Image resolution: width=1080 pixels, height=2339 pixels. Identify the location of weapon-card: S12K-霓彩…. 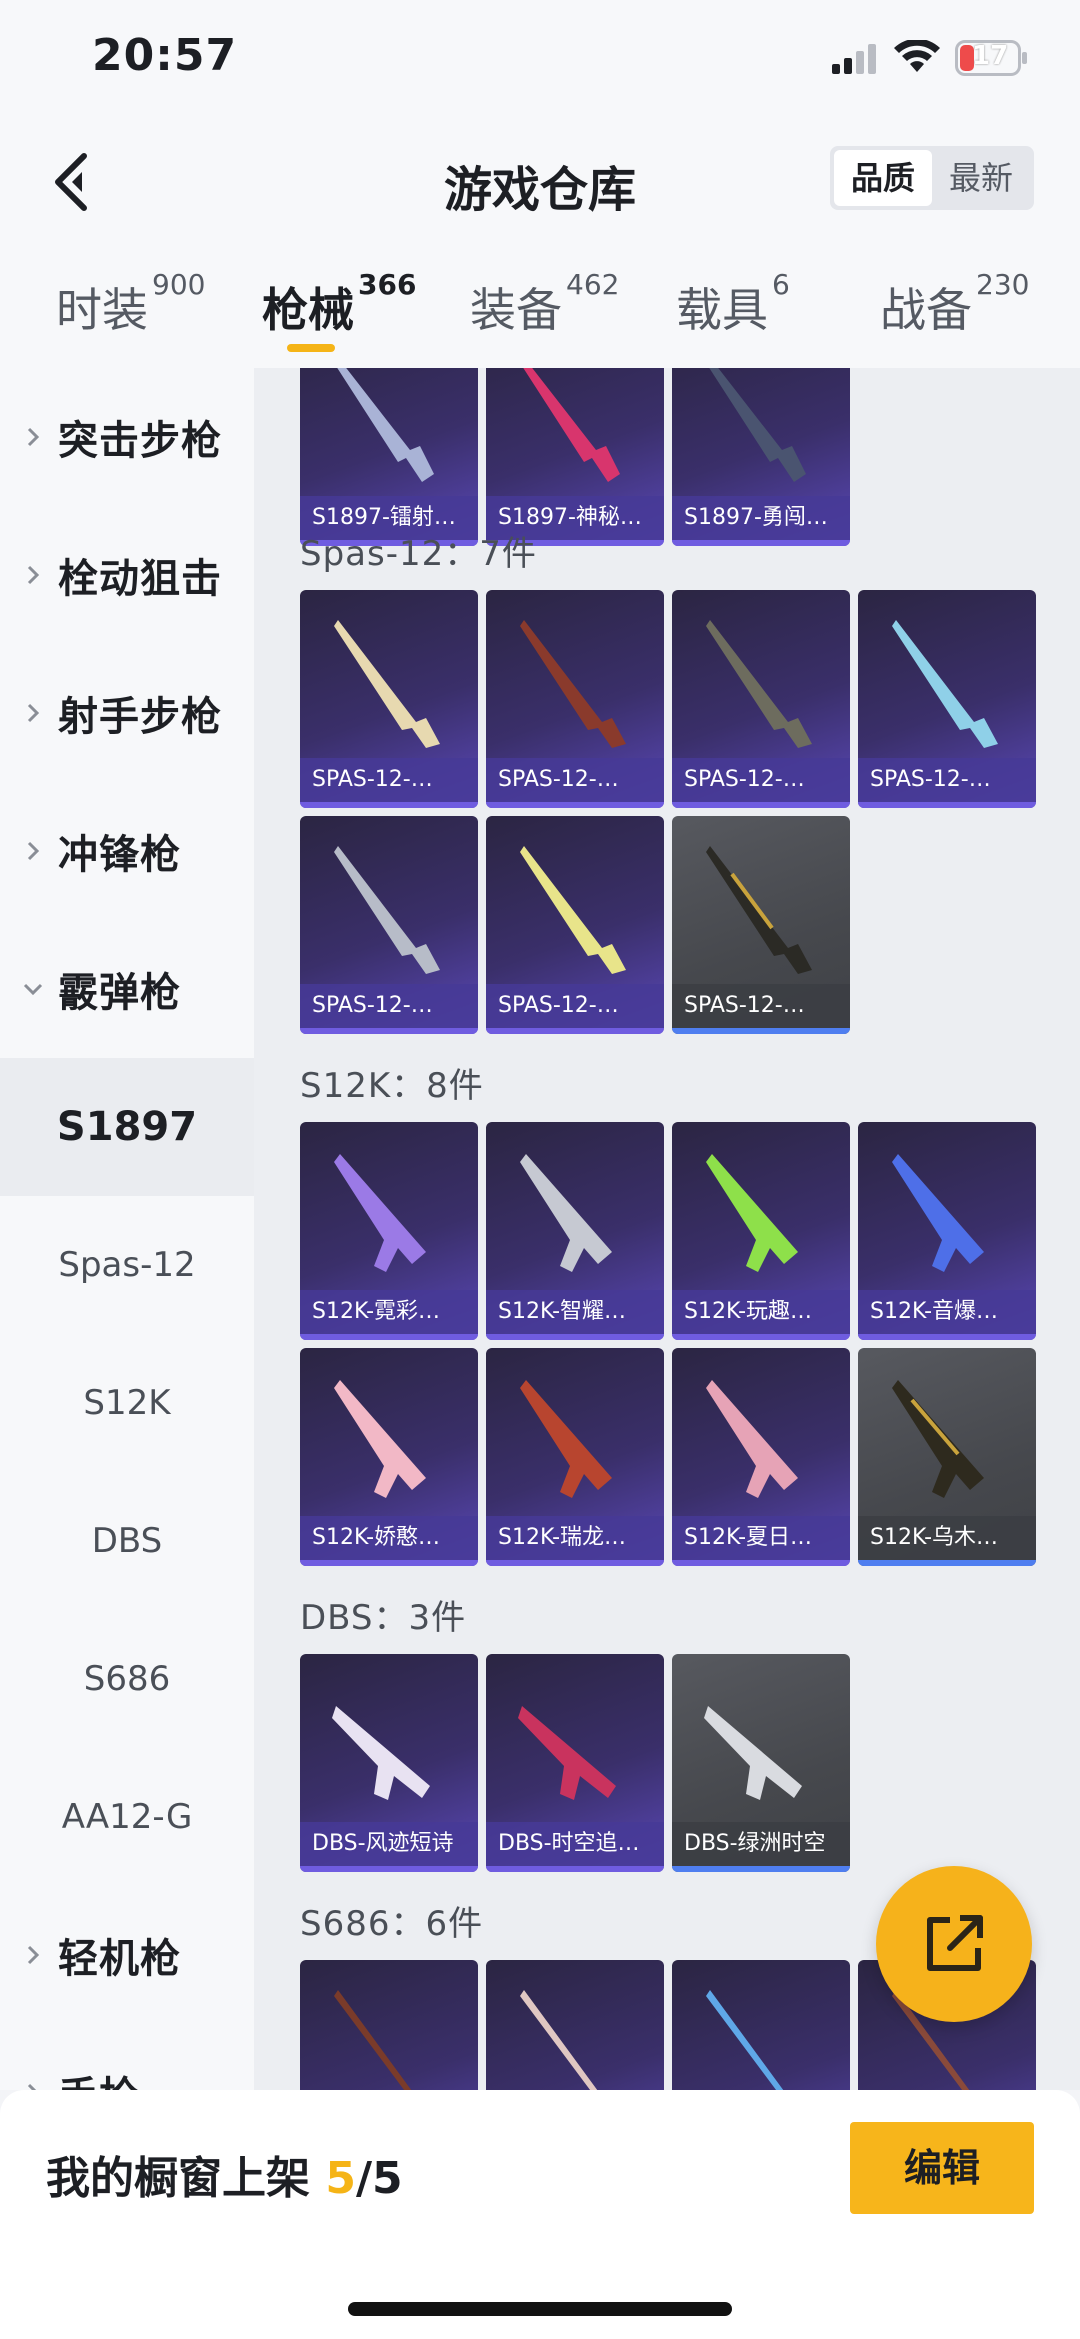
(389, 1231).